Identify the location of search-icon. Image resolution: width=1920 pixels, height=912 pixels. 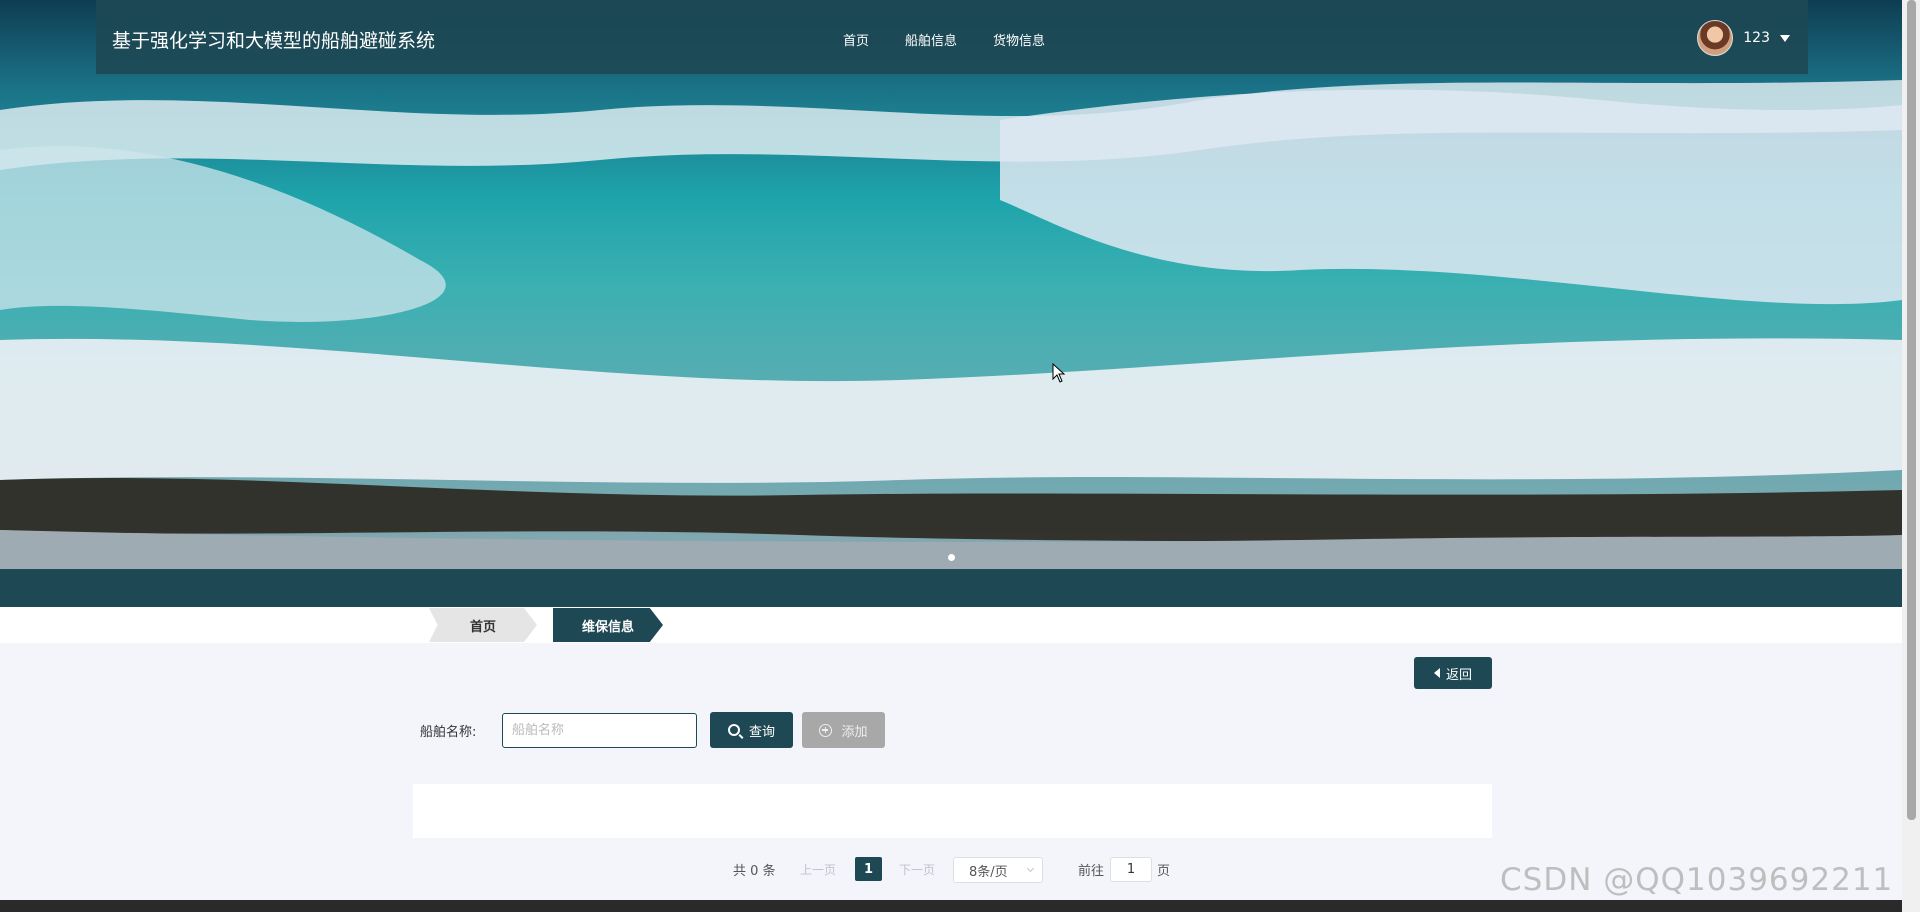
(733, 730).